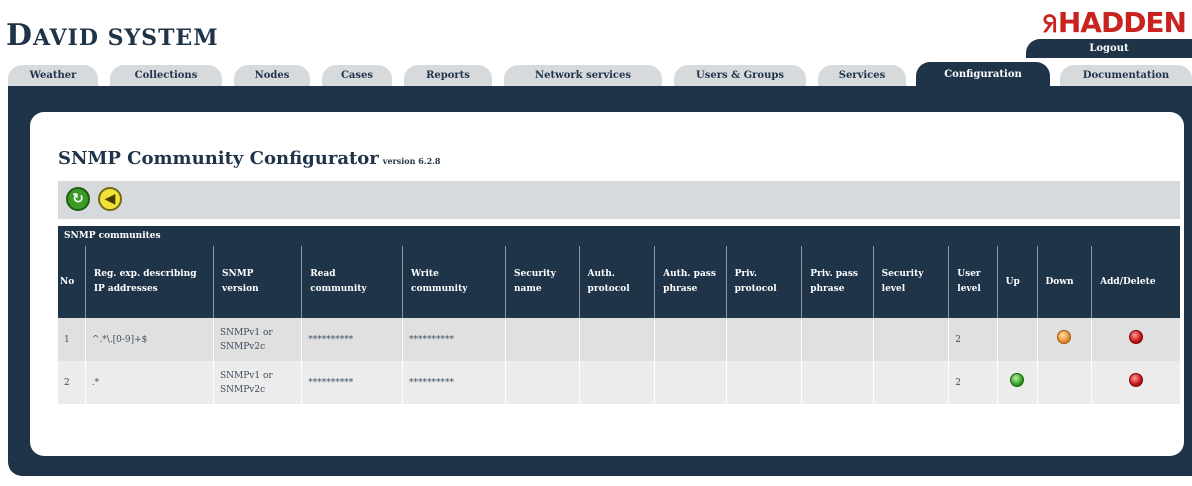  I want to click on version-label: version 6.2.8, so click(411, 161).